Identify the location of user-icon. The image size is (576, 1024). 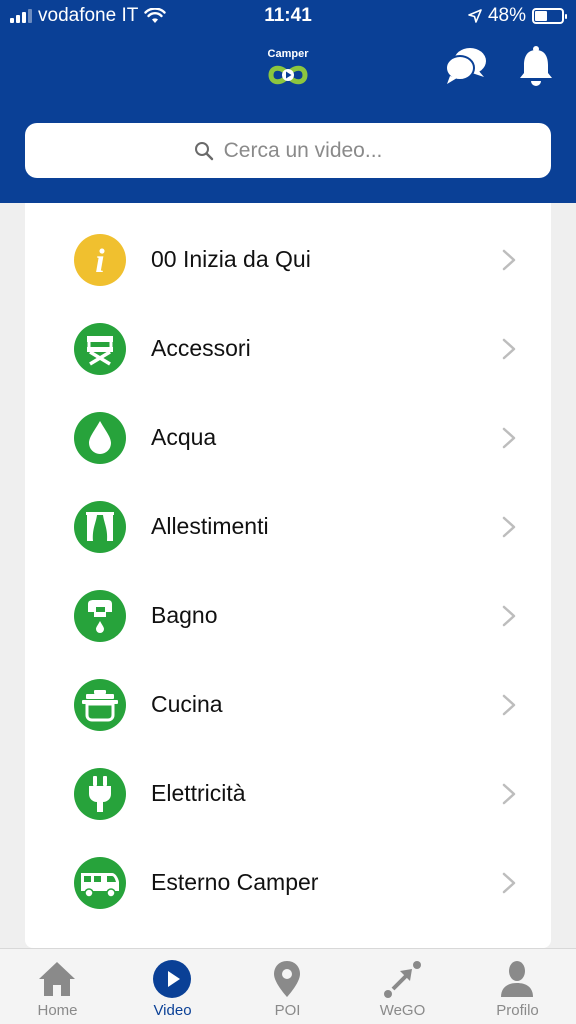
(517, 979).